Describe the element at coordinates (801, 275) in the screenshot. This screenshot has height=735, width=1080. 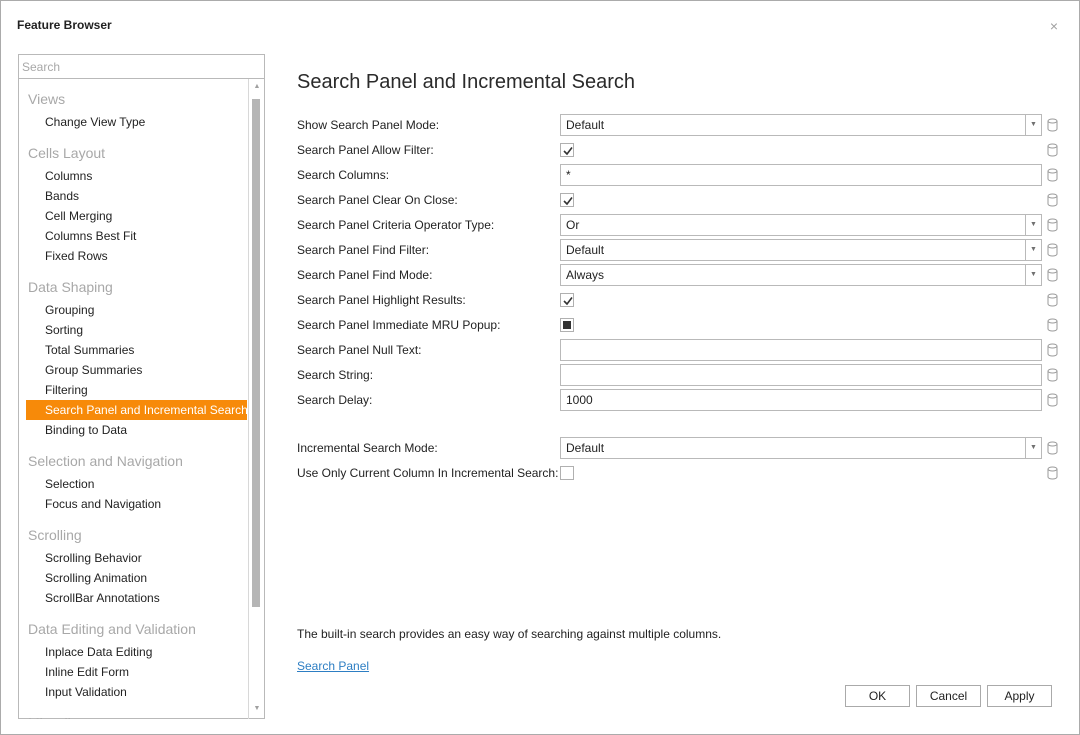
I see `property-combobox: Always ▼` at that location.